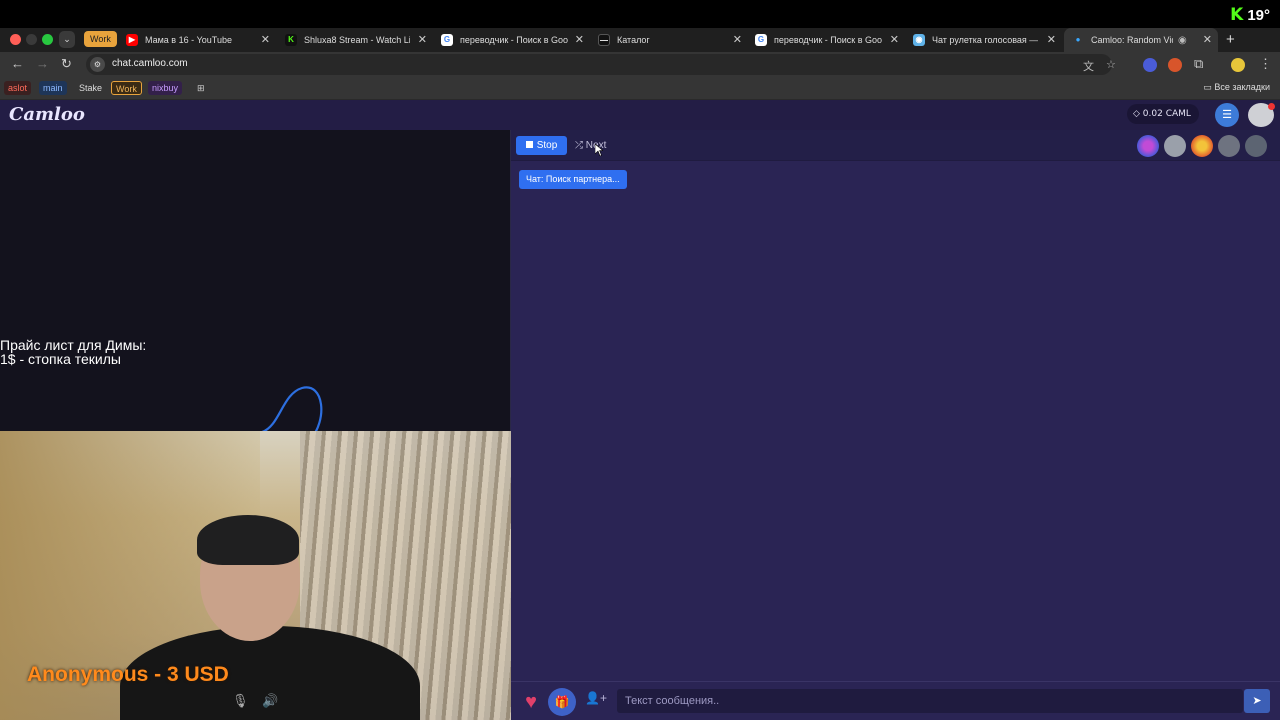 This screenshot has height=720, width=1280. Describe the element at coordinates (596, 698) in the screenshot. I see `add-friend-icon: 👤+` at that location.